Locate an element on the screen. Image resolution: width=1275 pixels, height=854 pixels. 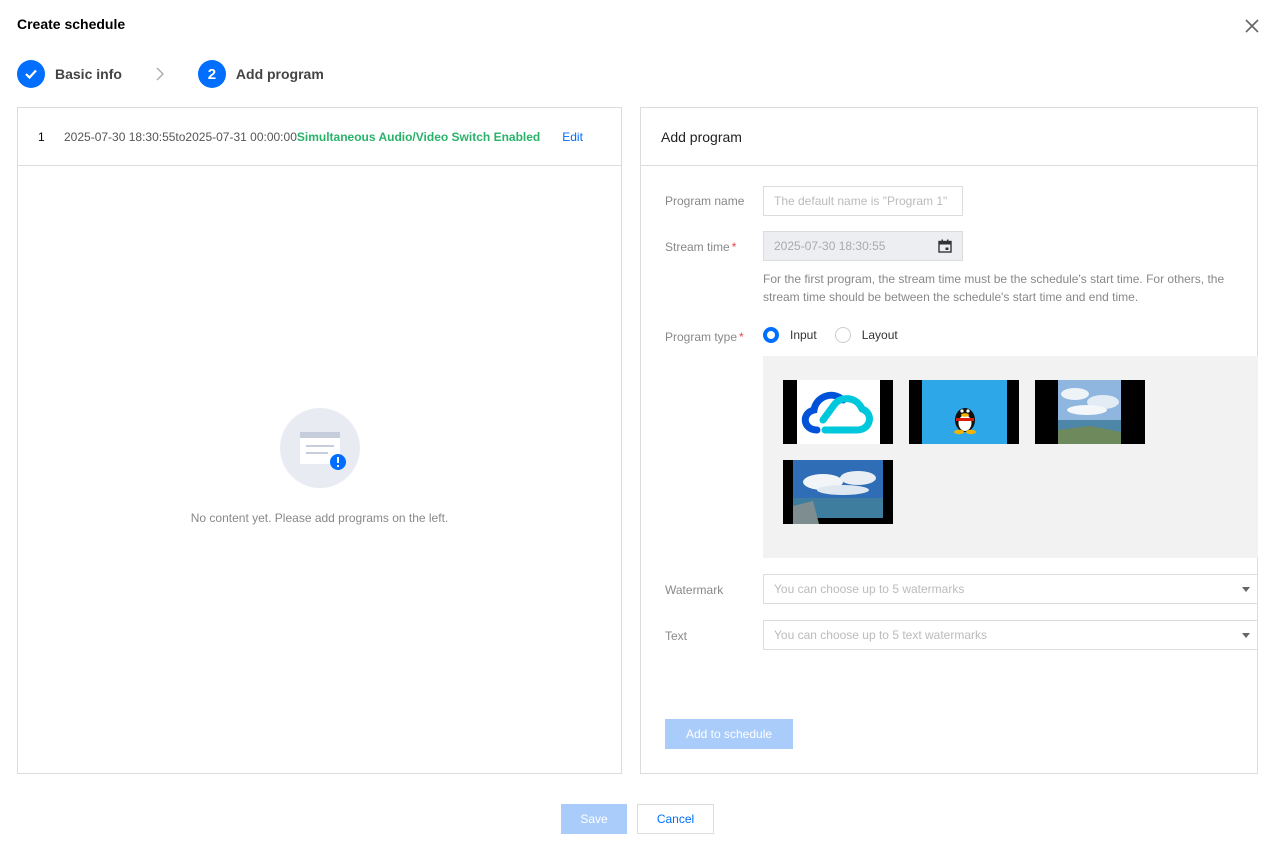
watermark-label: Watermark is located at coordinates (694, 590).